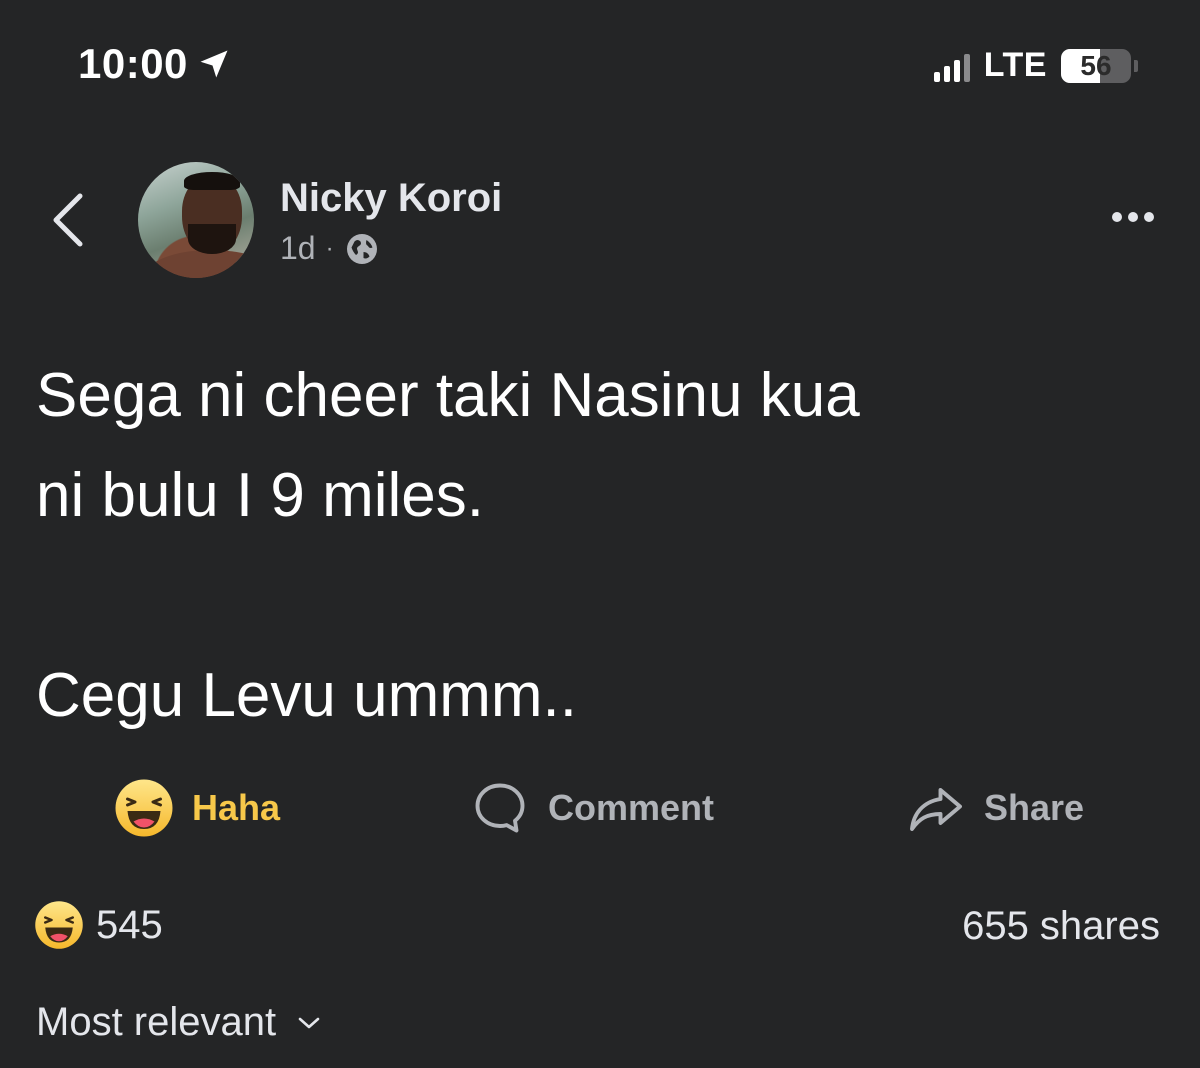 This screenshot has width=1200, height=1068. I want to click on back-button, so click(69, 220).